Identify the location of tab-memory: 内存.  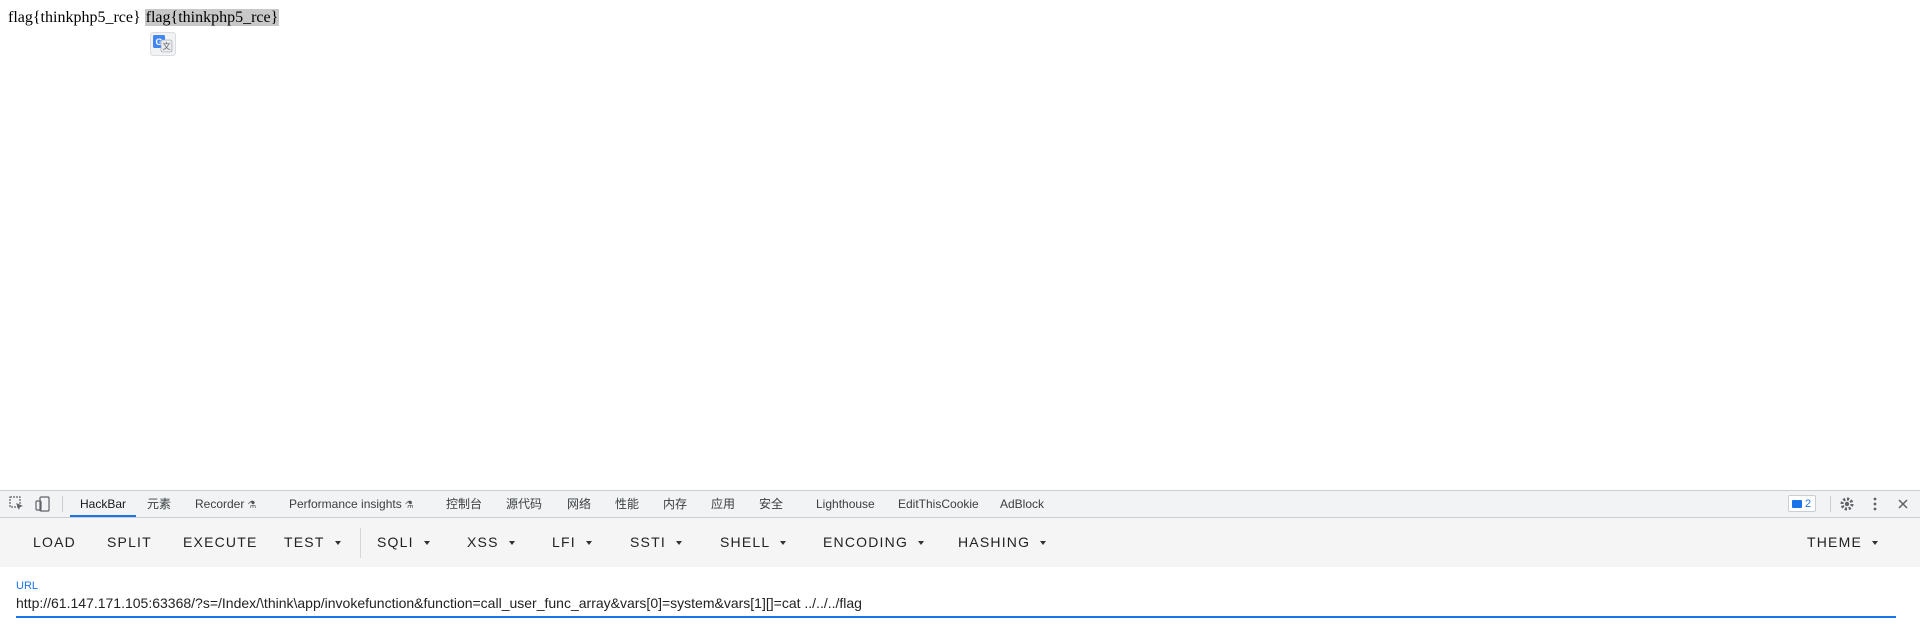
(675, 504).